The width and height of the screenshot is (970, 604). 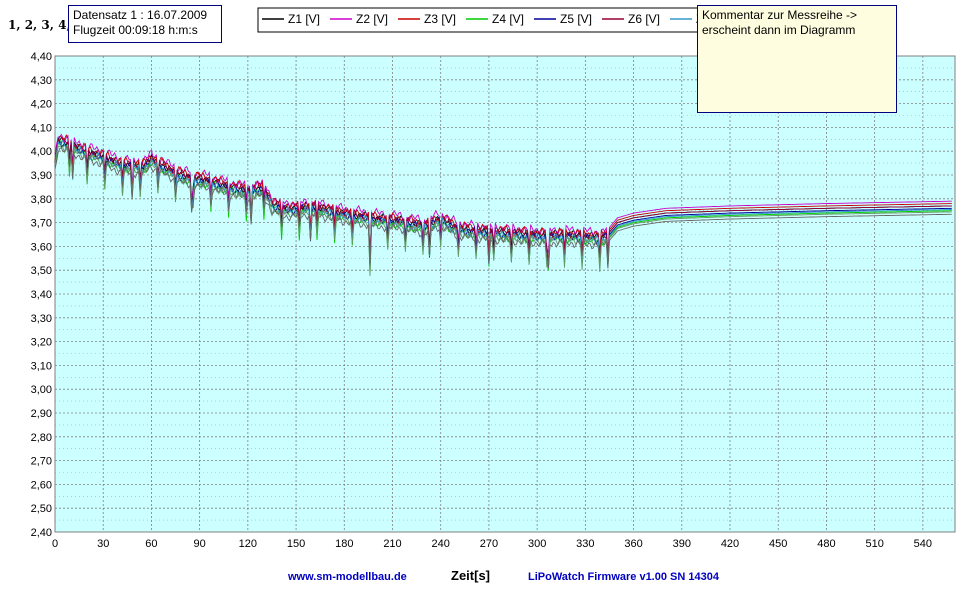 I want to click on y-tick-label: 3,80, so click(x=41, y=200).